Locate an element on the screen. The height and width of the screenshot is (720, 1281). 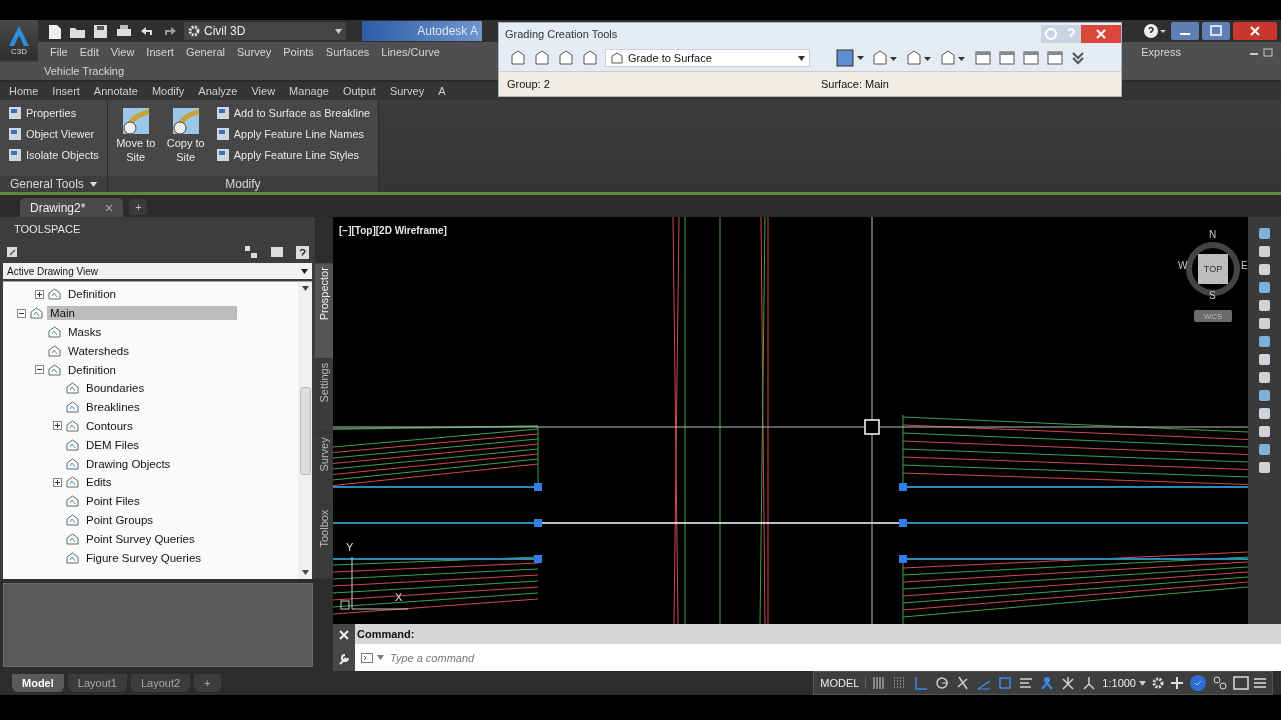
help-icon is located at coordinates (302, 252).